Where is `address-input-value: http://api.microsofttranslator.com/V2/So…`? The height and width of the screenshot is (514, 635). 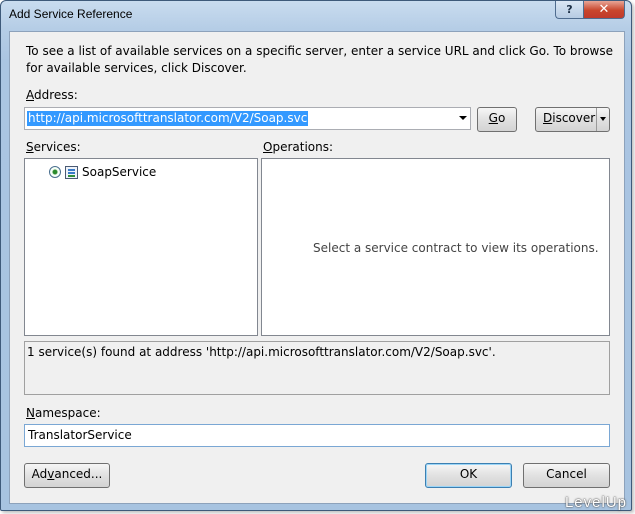 address-input-value: http://api.microsofttranslator.com/V2/So… is located at coordinates (168, 118).